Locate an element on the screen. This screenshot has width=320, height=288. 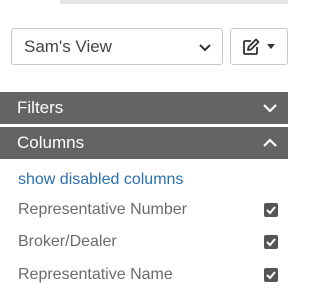
show-disabled-columns-link: show disabled columns is located at coordinates (100, 180).